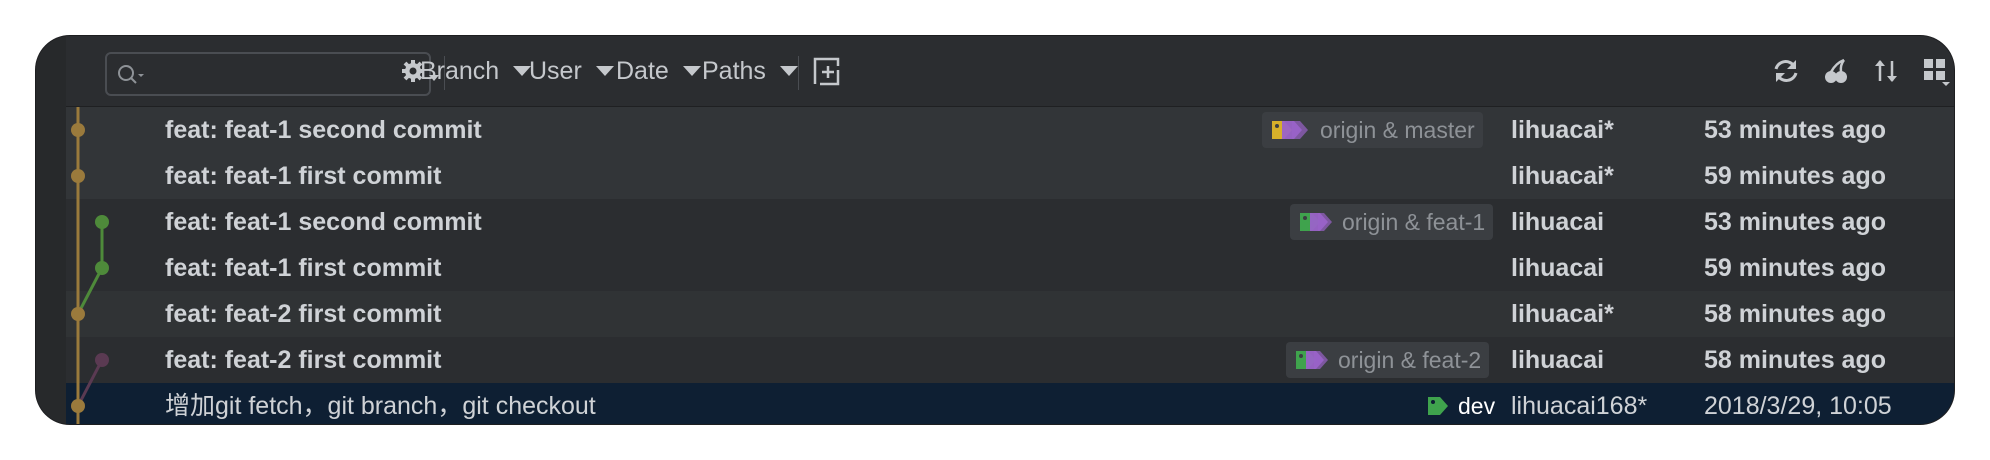 The width and height of the screenshot is (1990, 460). Describe the element at coordinates (1397, 129) in the screenshot. I see `ref-name: origin & master` at that location.